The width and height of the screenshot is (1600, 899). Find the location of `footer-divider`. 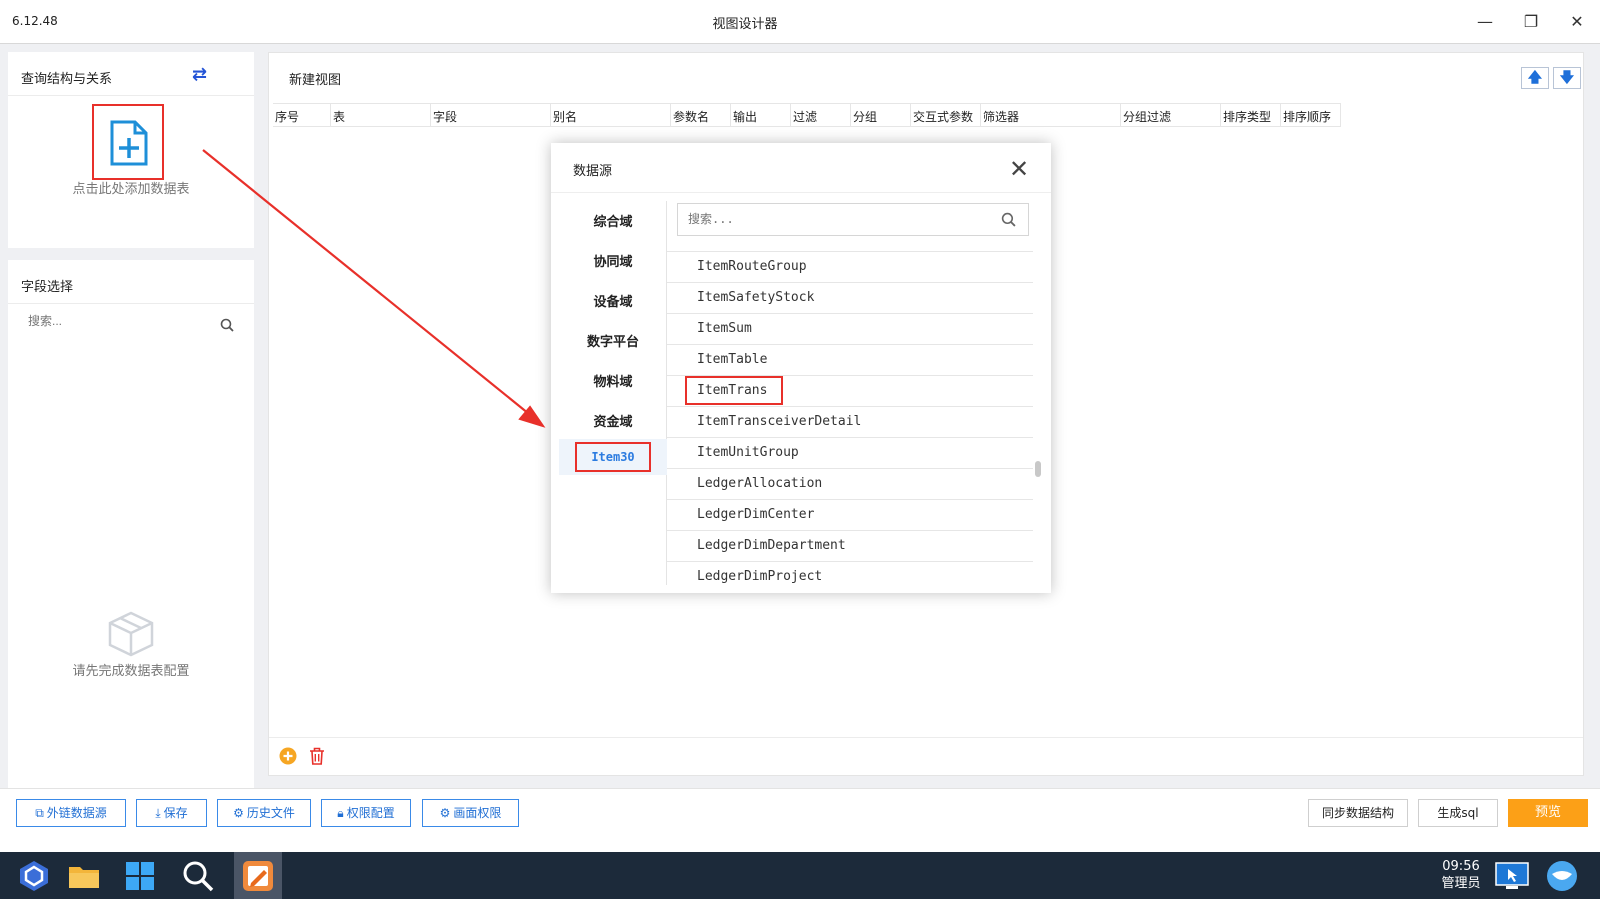

footer-divider is located at coordinates (926, 737).